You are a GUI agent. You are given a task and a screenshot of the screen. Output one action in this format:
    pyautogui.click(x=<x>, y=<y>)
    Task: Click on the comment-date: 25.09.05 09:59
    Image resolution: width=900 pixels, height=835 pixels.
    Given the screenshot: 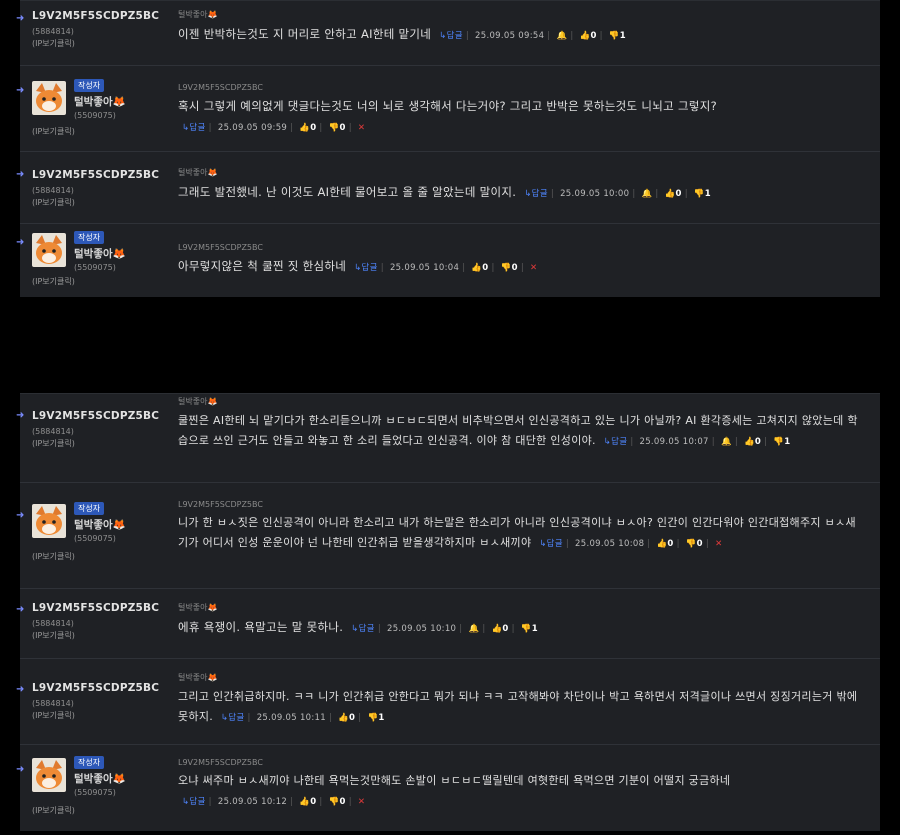 What is the action you would take?
    pyautogui.click(x=252, y=128)
    